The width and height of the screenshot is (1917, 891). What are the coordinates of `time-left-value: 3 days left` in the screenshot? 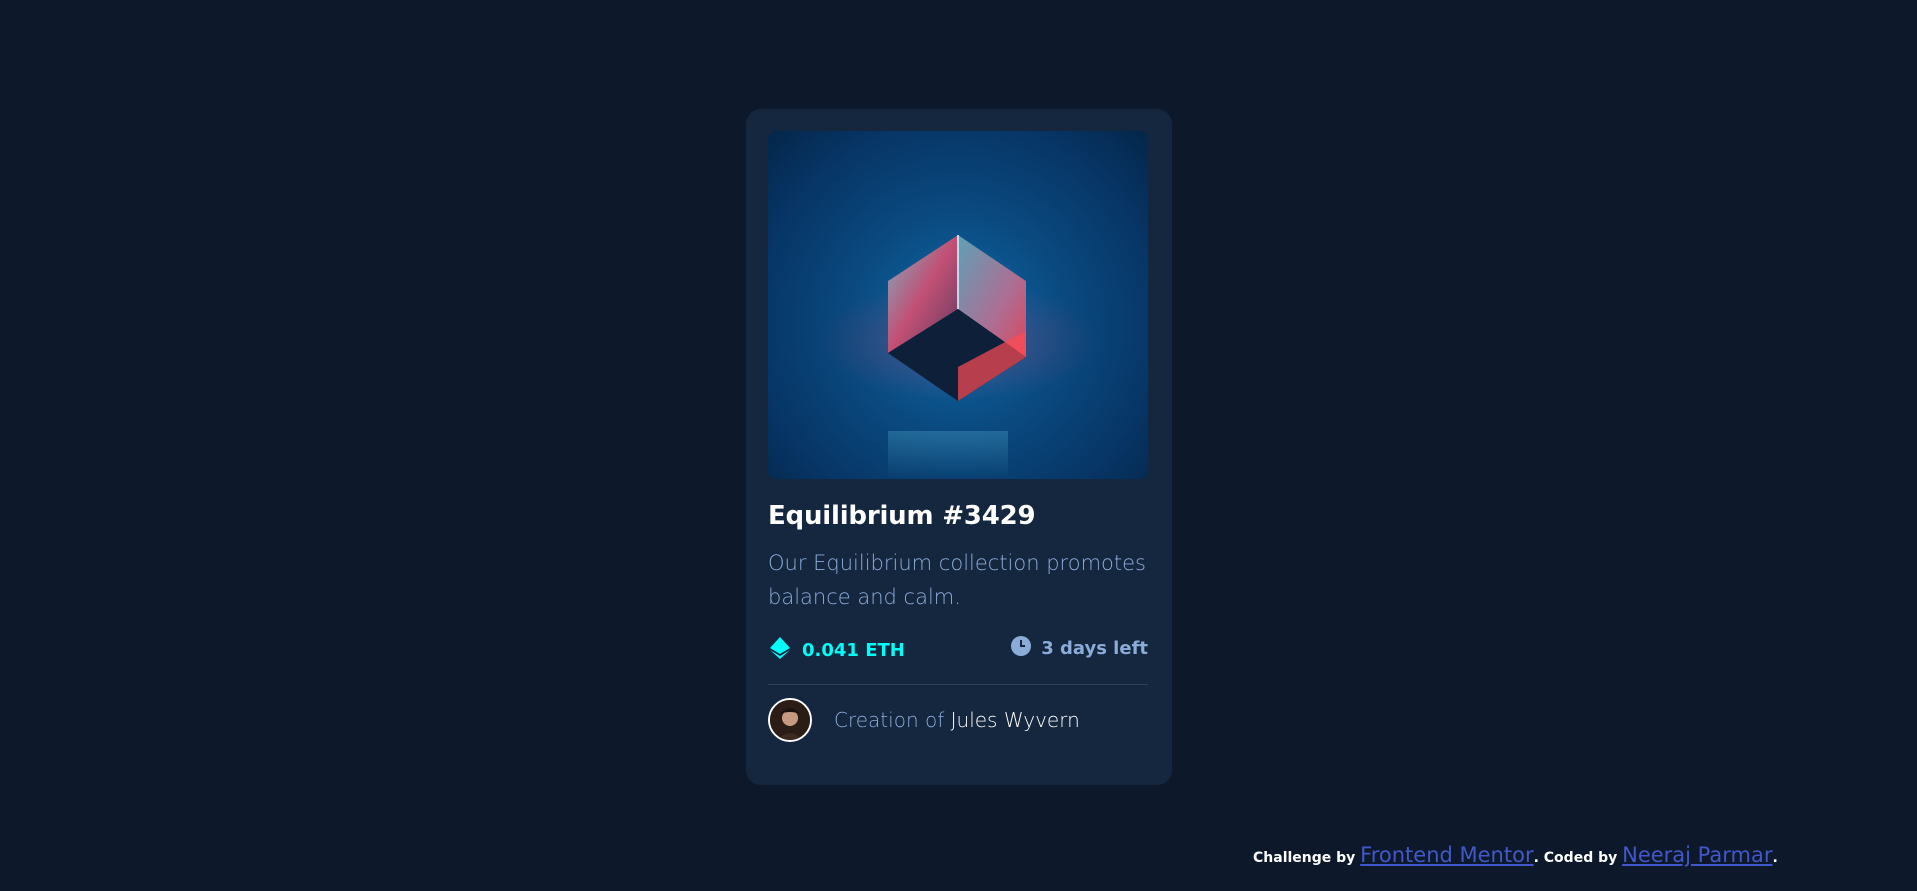 It's located at (1094, 648).